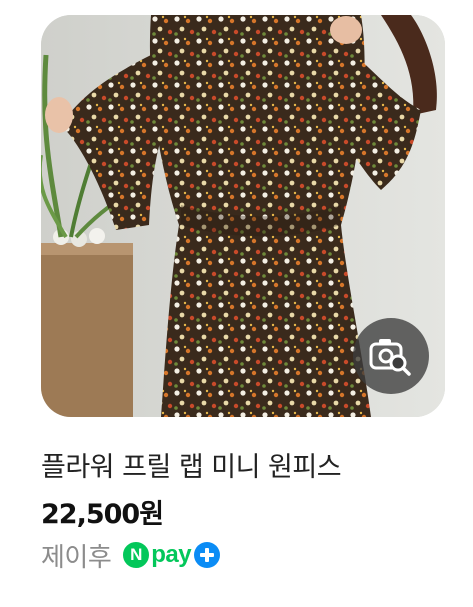  I want to click on npay-pay-text: pay, so click(171, 554).